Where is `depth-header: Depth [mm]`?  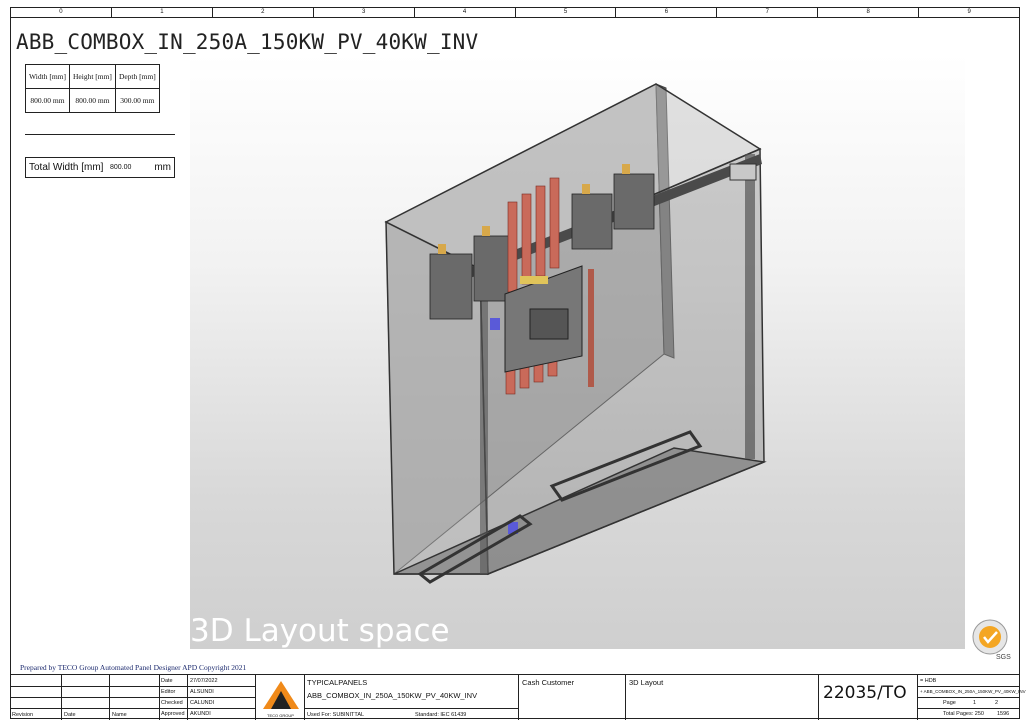 depth-header: Depth [mm] is located at coordinates (137, 76).